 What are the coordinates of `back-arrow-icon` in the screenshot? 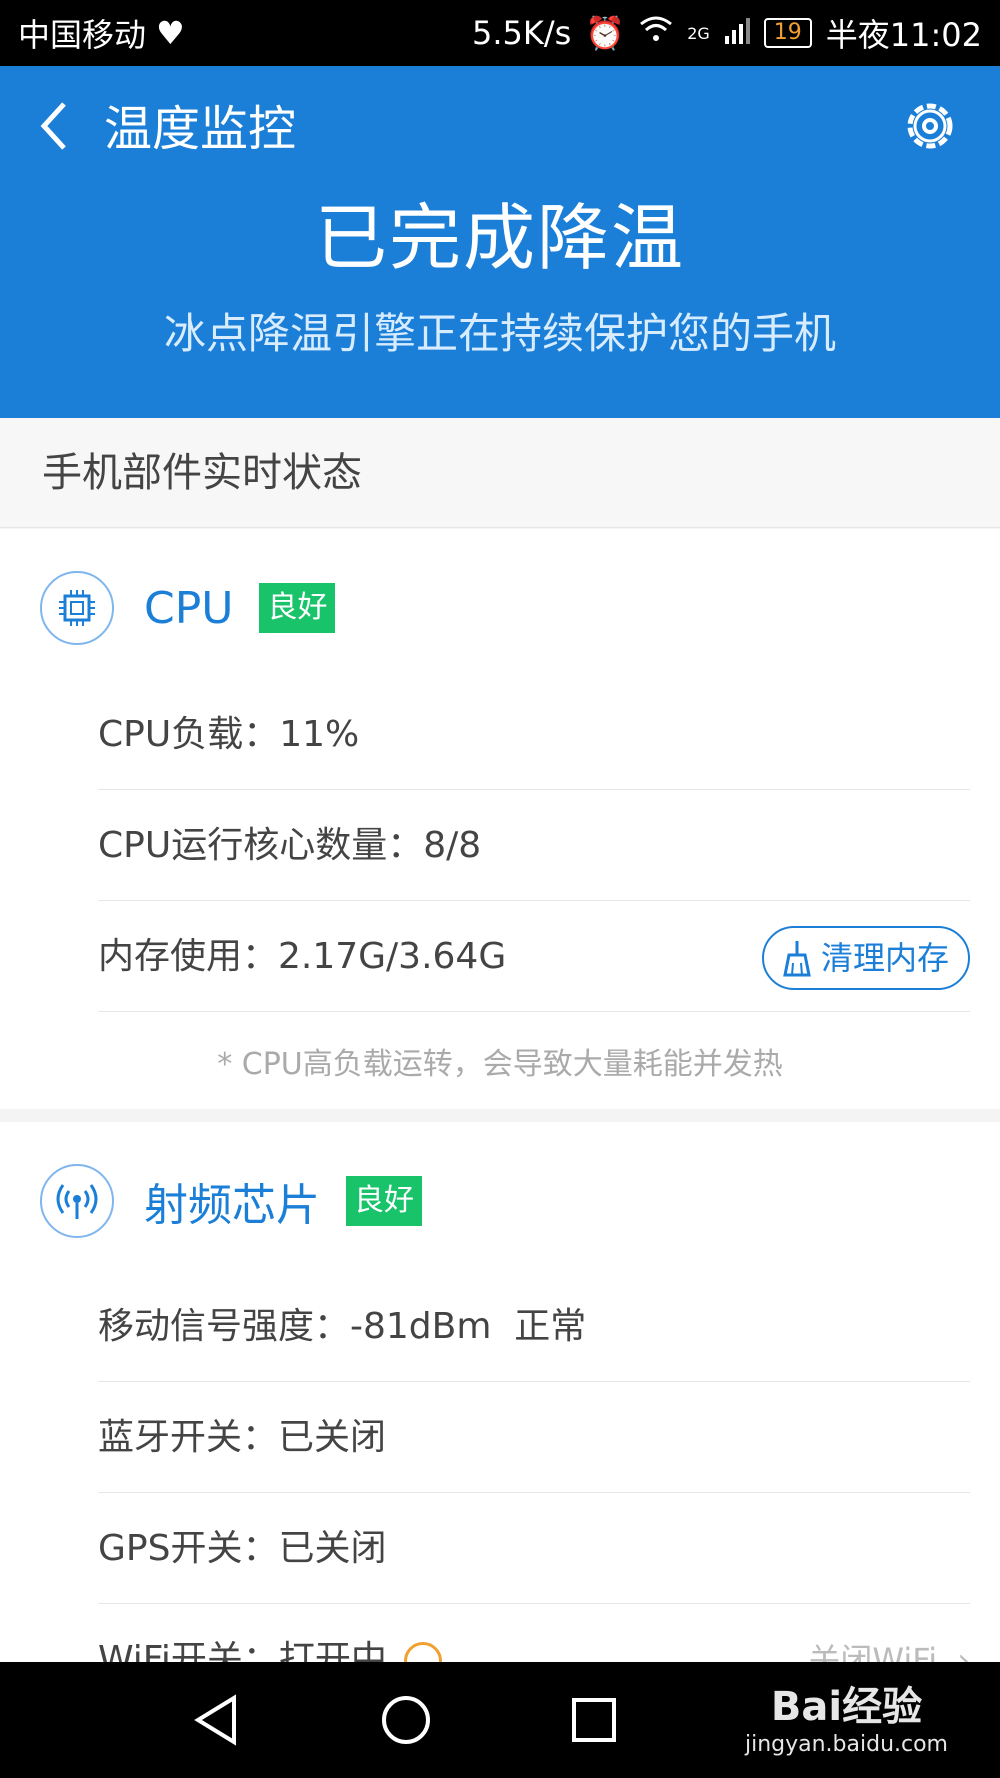 It's located at (56, 126).